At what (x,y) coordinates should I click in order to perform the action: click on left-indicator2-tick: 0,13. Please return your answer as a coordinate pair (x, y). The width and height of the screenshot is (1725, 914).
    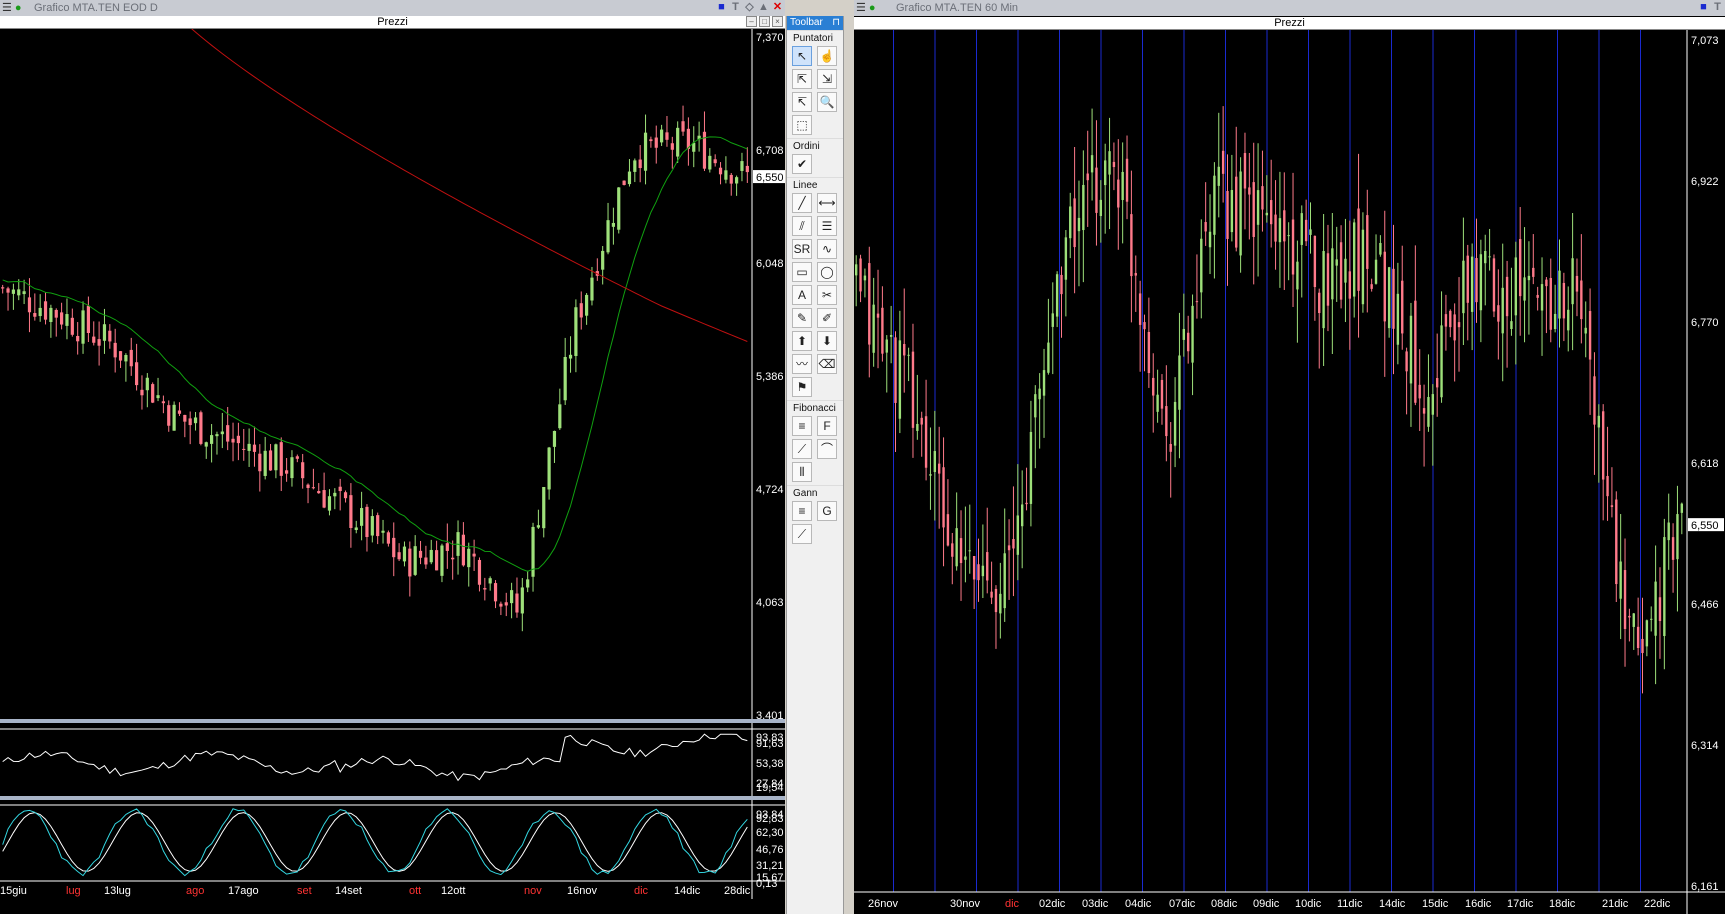
    Looking at the image, I should click on (766, 884).